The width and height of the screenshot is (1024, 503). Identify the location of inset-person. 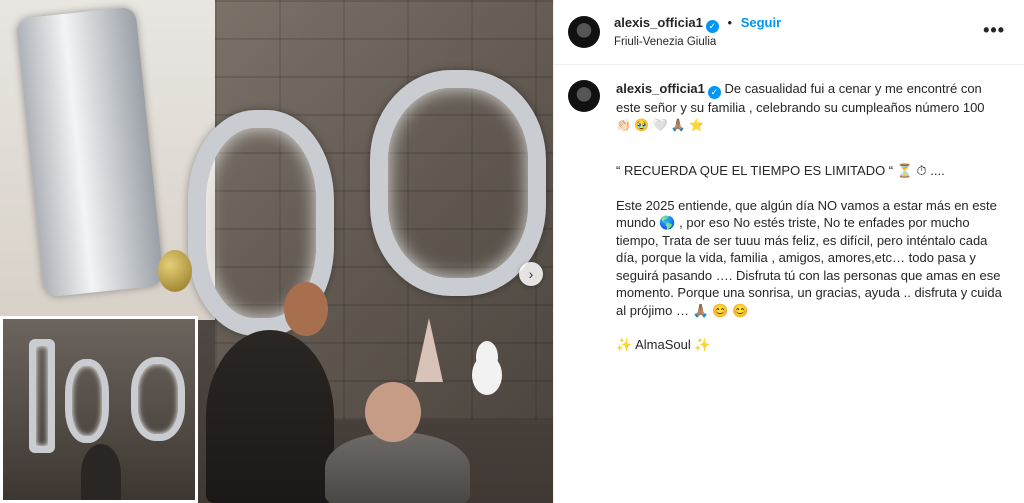
(101, 472).